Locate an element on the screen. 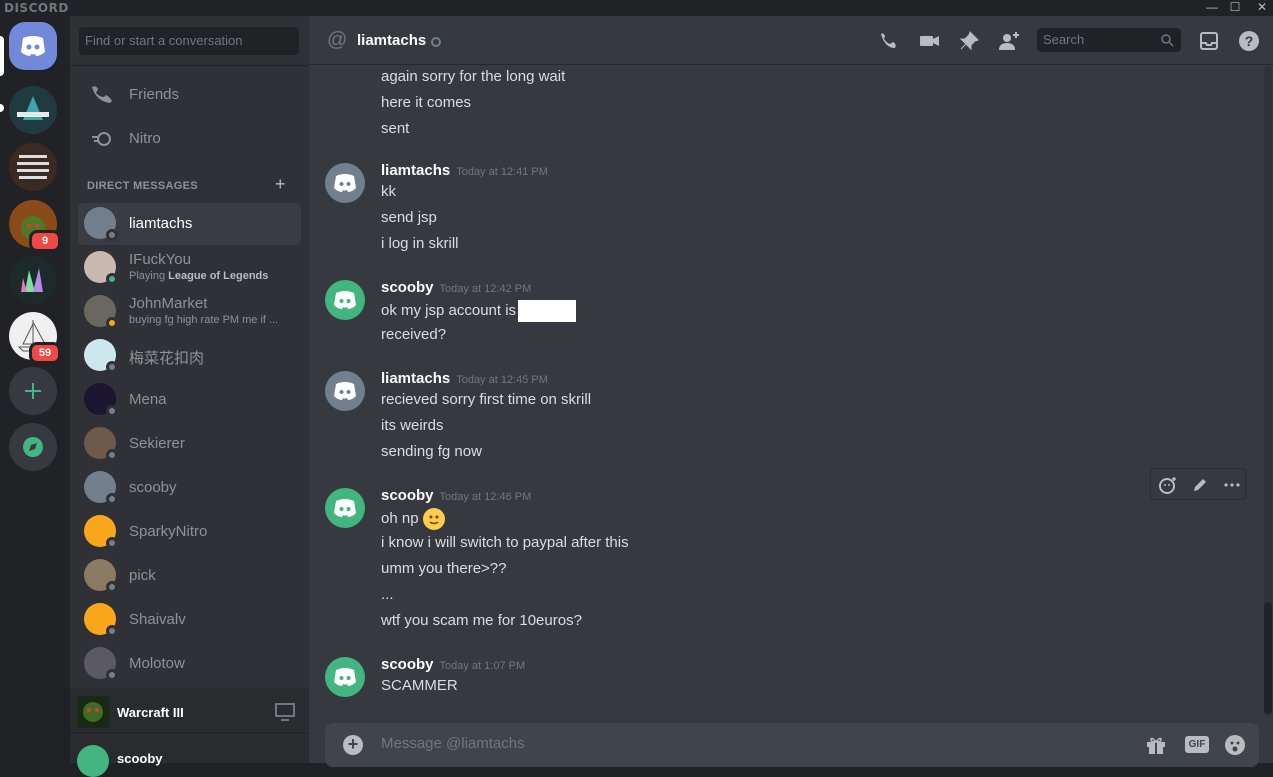  nav-nitro: Nitro is located at coordinates (189, 139).